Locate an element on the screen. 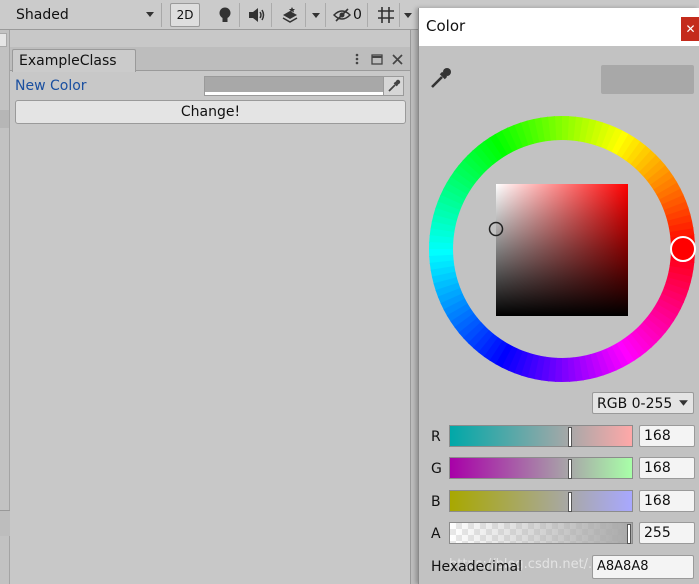  toggle-2d-label: 2D is located at coordinates (185, 15).